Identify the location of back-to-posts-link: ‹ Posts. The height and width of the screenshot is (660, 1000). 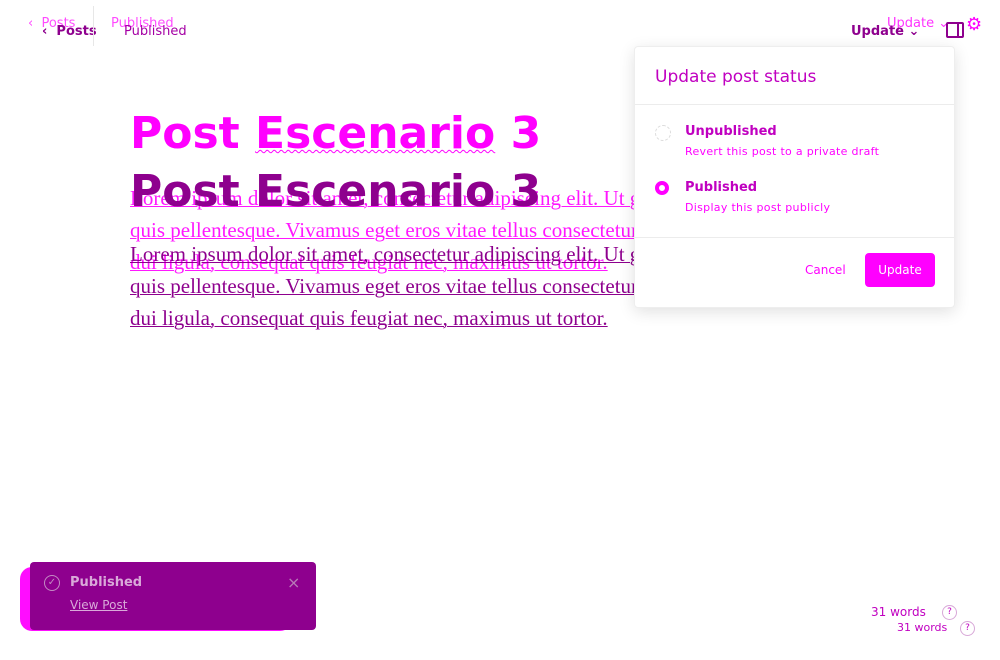
(69, 31).